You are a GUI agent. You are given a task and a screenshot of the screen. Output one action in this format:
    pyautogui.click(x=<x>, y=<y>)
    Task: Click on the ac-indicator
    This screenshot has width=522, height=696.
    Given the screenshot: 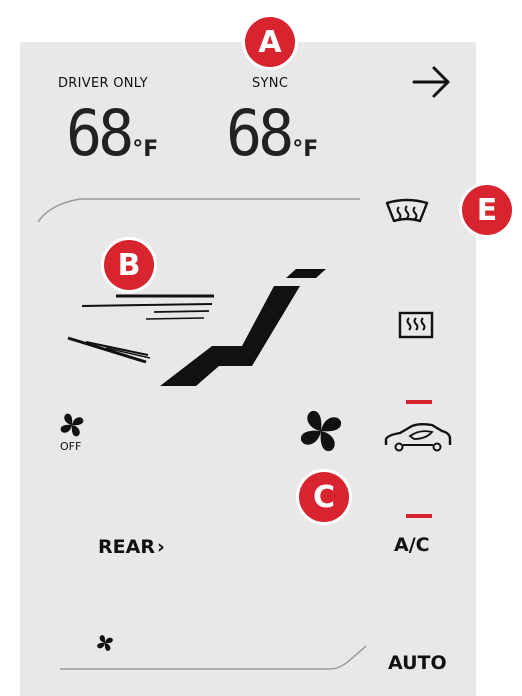 What is the action you would take?
    pyautogui.click(x=419, y=516)
    